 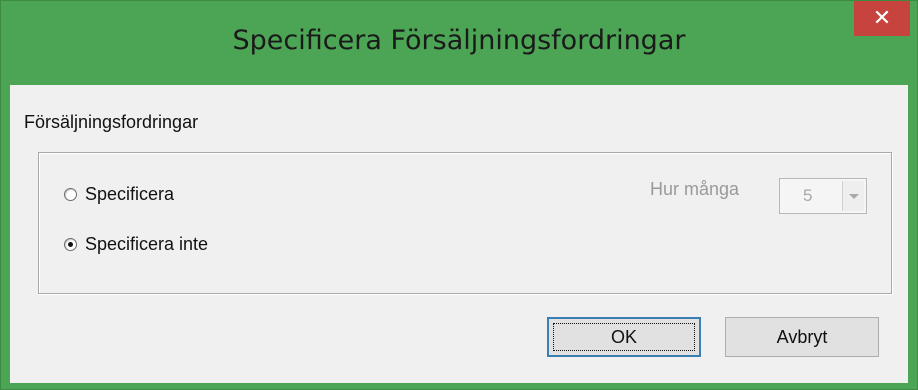 What do you see at coordinates (459, 40) in the screenshot?
I see `window-title: Specificera Försäljningsfordringar` at bounding box center [459, 40].